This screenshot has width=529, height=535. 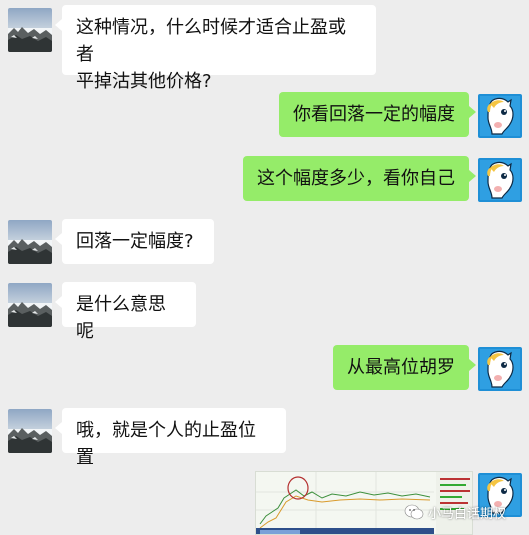 What do you see at coordinates (377, 114) in the screenshot?
I see `outgoing-message-bubble: 你看回落一定的幅度` at bounding box center [377, 114].